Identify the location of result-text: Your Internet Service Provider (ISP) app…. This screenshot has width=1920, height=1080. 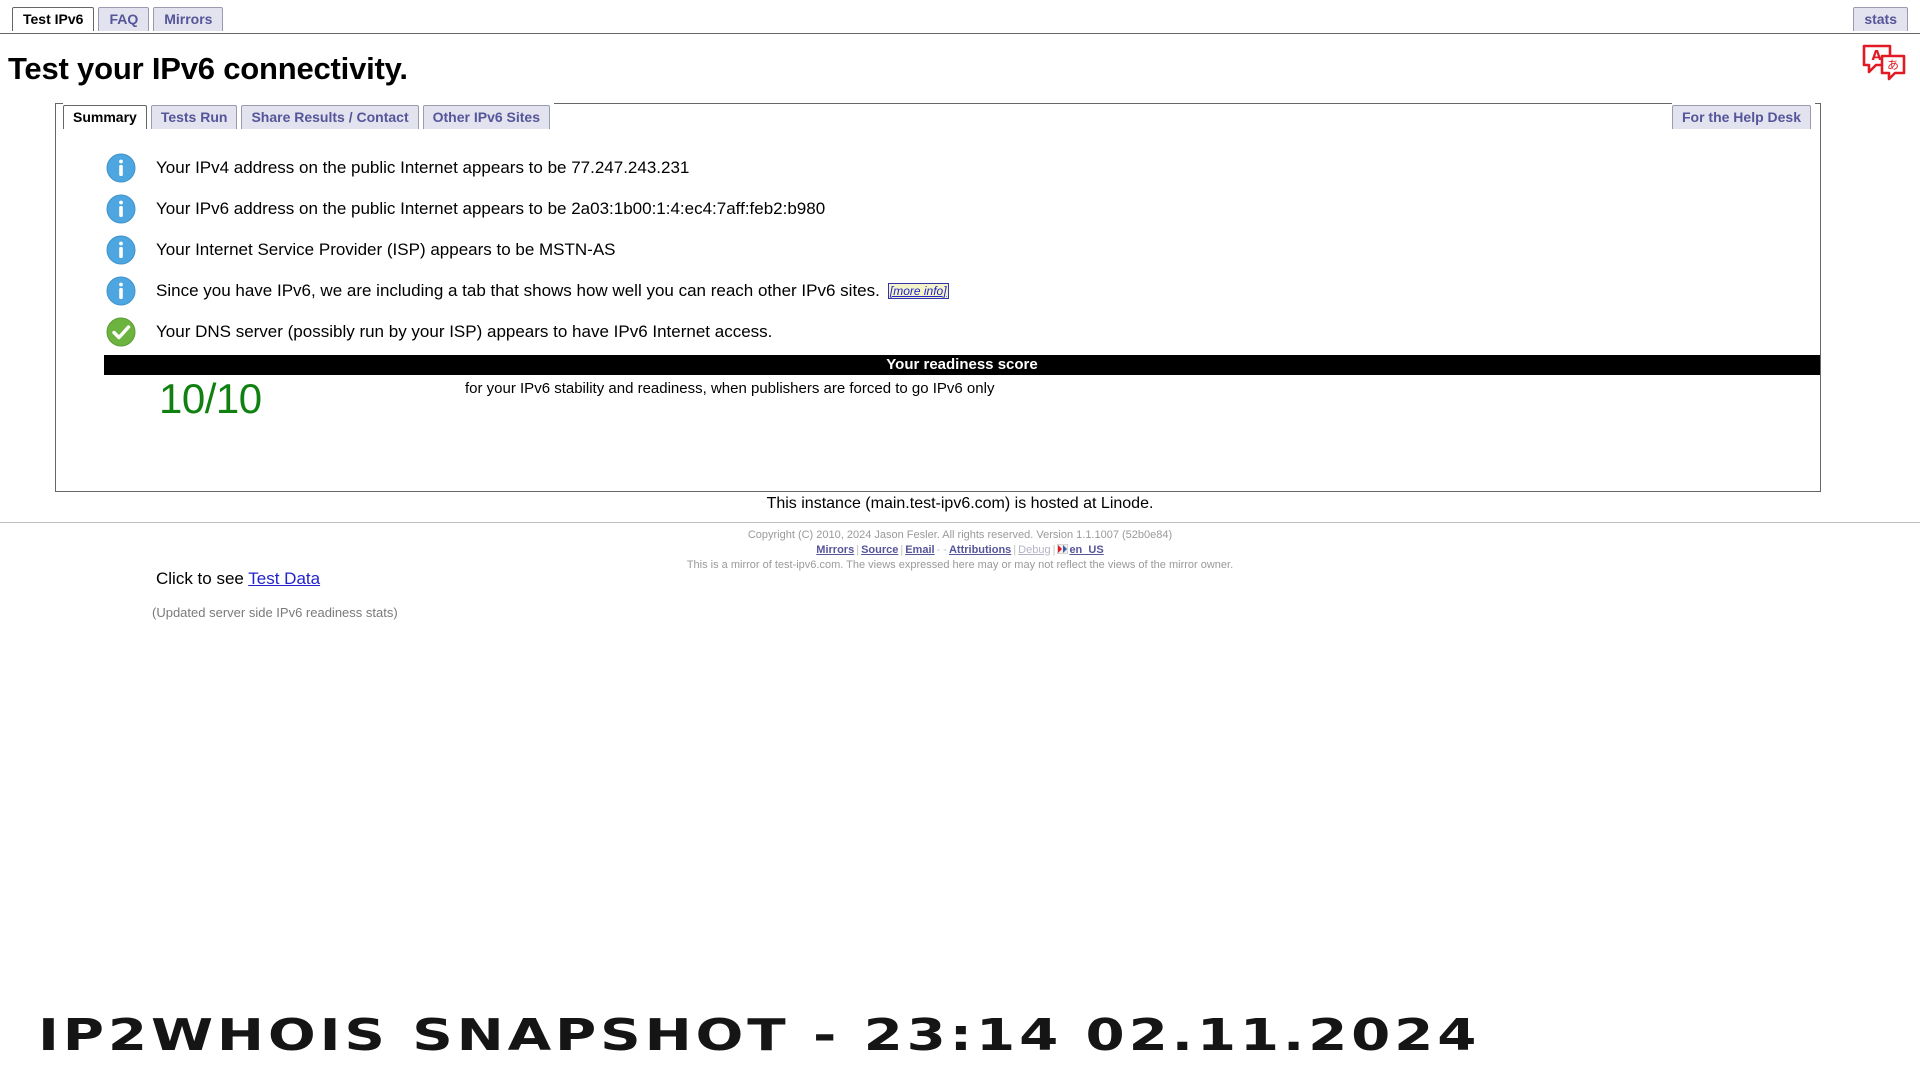
(386, 249).